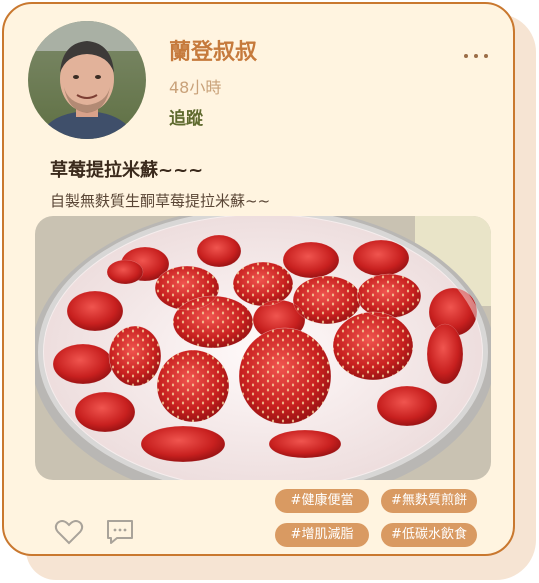 This screenshot has width=539, height=583. Describe the element at coordinates (429, 501) in the screenshot. I see `tag-2: #無麩質煎餅` at that location.